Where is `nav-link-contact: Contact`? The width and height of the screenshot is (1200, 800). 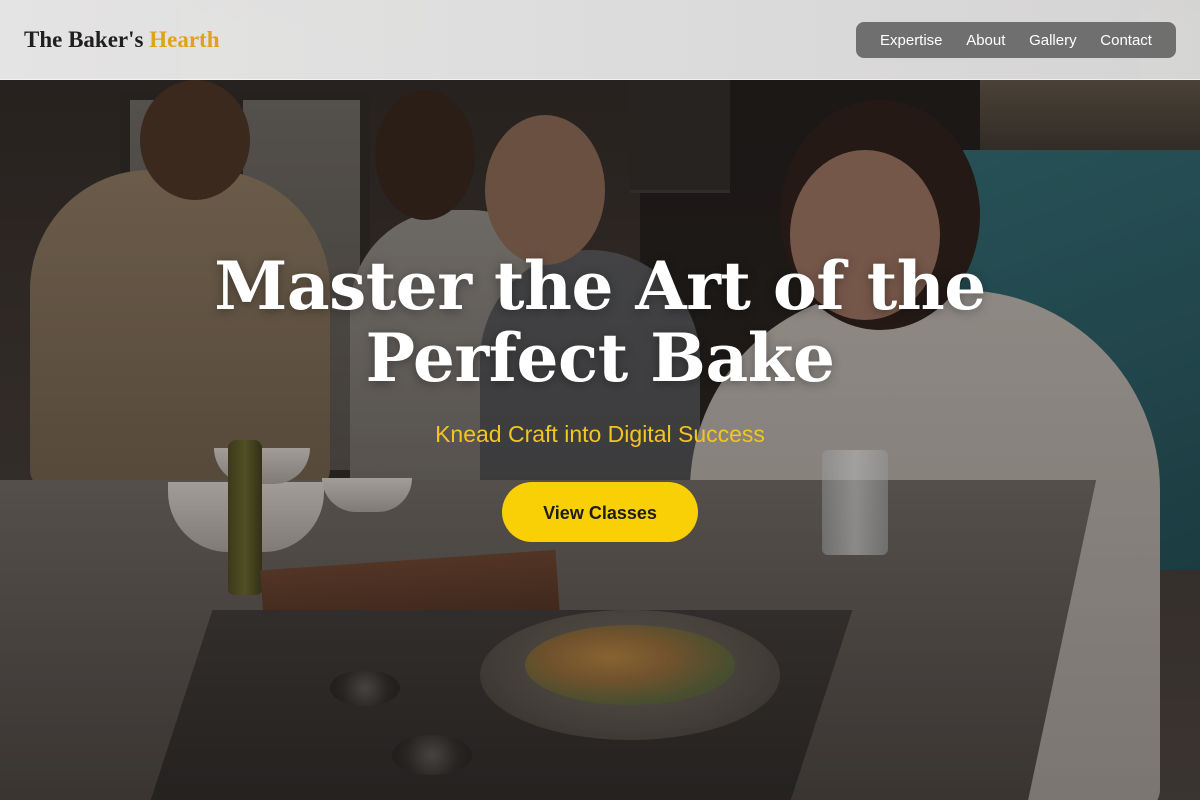 nav-link-contact: Contact is located at coordinates (1126, 40).